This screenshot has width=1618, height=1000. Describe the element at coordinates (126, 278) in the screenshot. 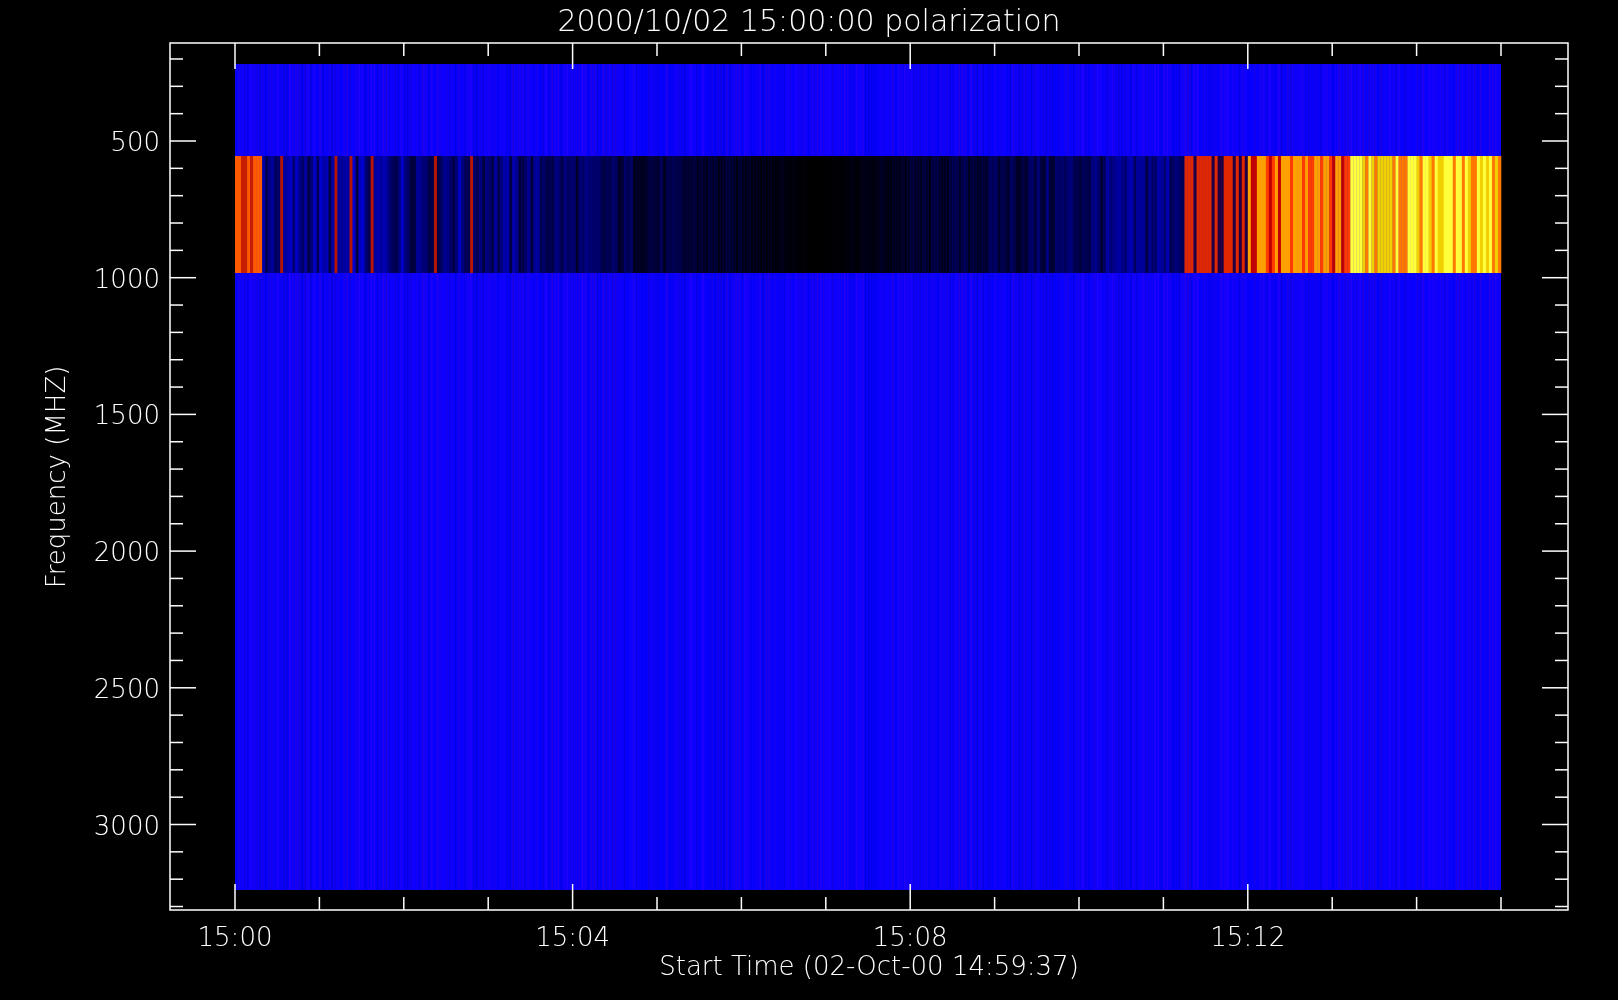

I see `y-tick-label: 1000` at that location.